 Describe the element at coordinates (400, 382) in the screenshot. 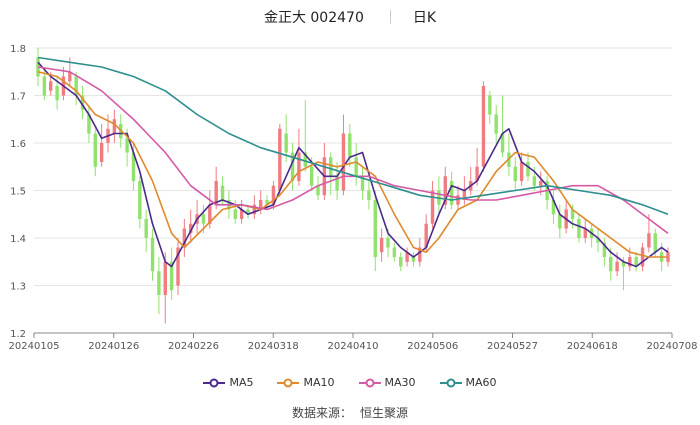

I see `legend-label-ma30: MA30` at that location.